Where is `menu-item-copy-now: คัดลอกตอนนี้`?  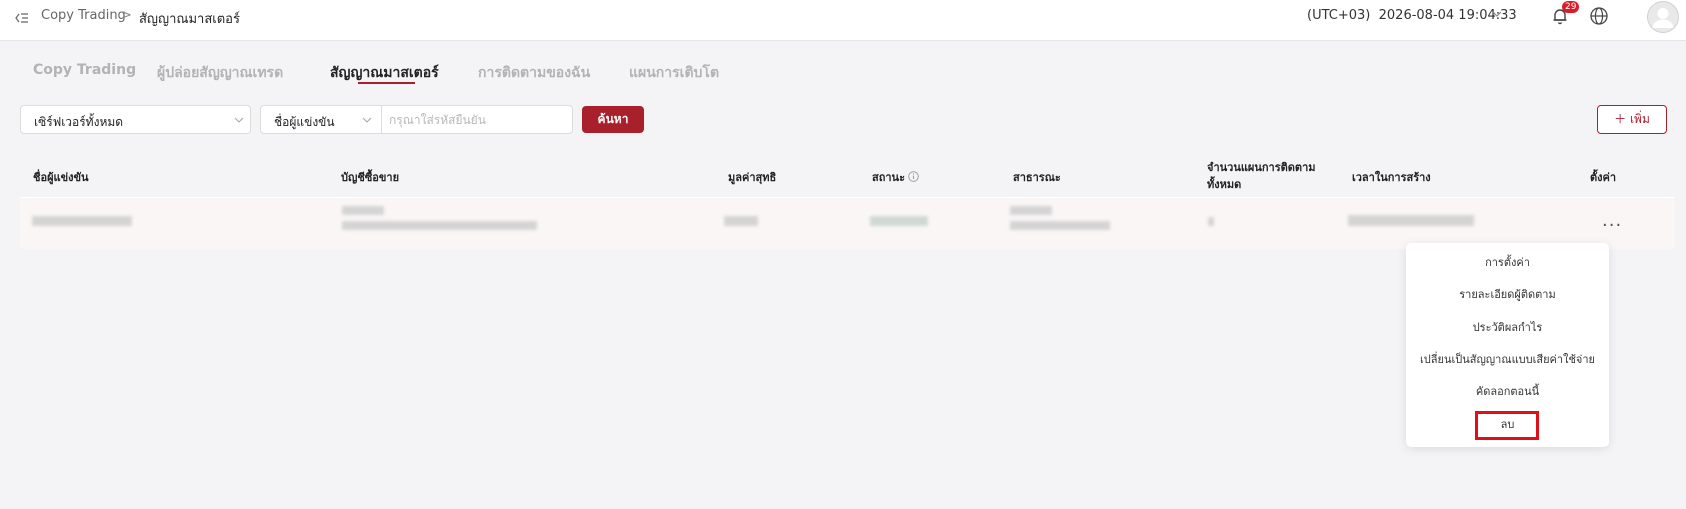 menu-item-copy-now: คัดลอกตอนนี้ is located at coordinates (1507, 392).